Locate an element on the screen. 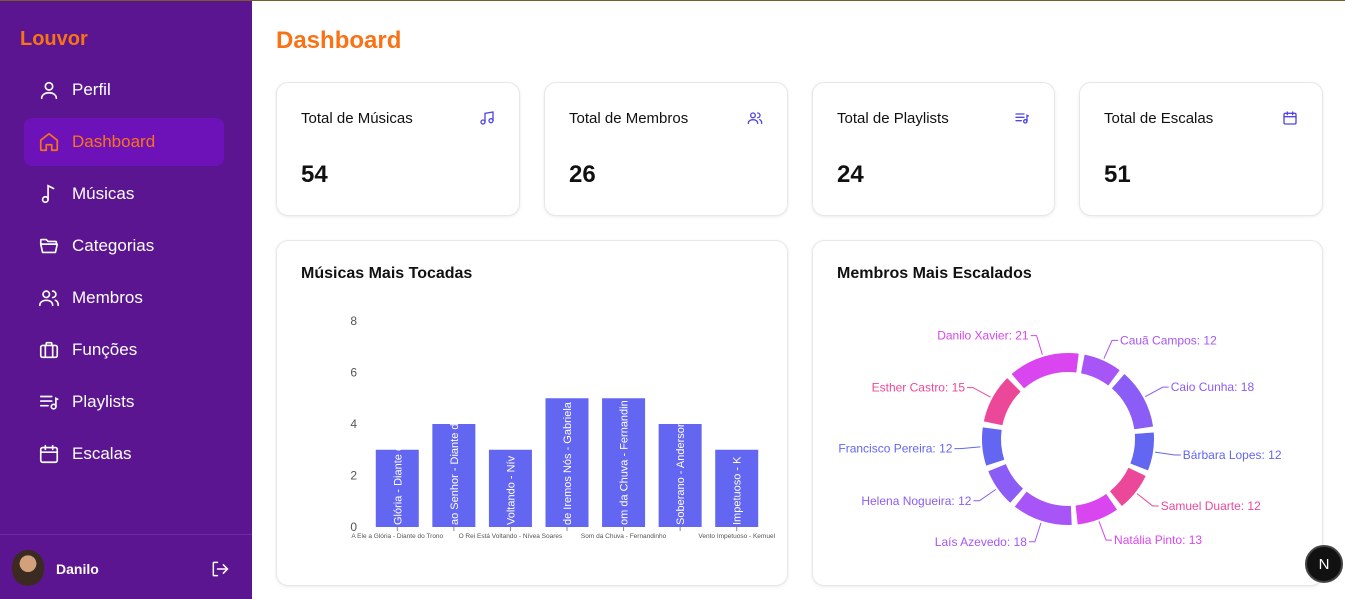  sidebar-item-funcoes: Funções is located at coordinates (124, 350).